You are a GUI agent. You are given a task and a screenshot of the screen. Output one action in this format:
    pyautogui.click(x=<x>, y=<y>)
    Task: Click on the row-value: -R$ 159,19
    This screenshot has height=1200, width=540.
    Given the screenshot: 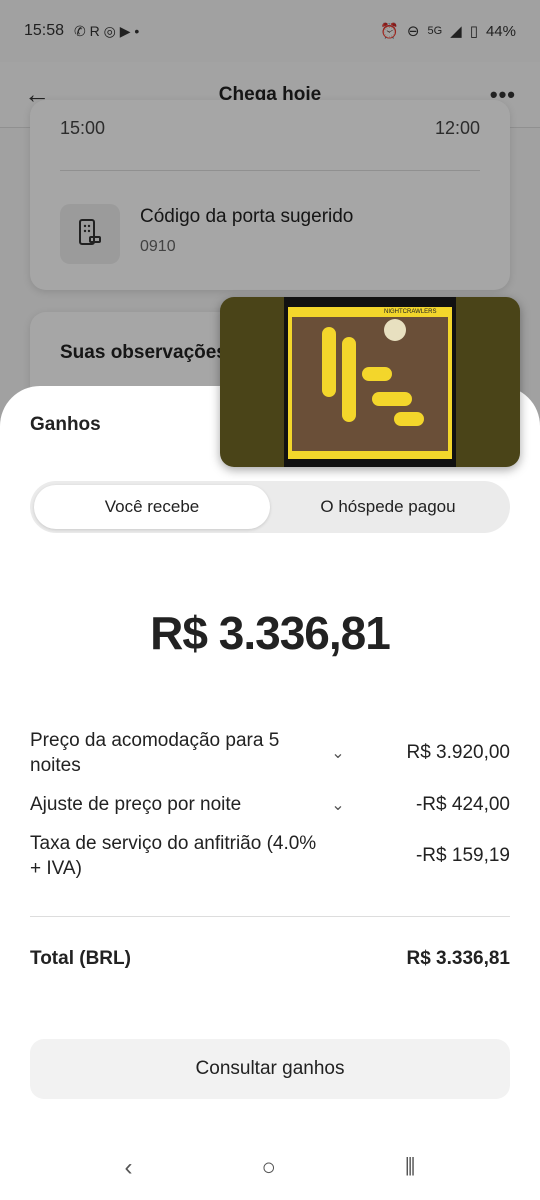 What is the action you would take?
    pyautogui.click(x=462, y=855)
    